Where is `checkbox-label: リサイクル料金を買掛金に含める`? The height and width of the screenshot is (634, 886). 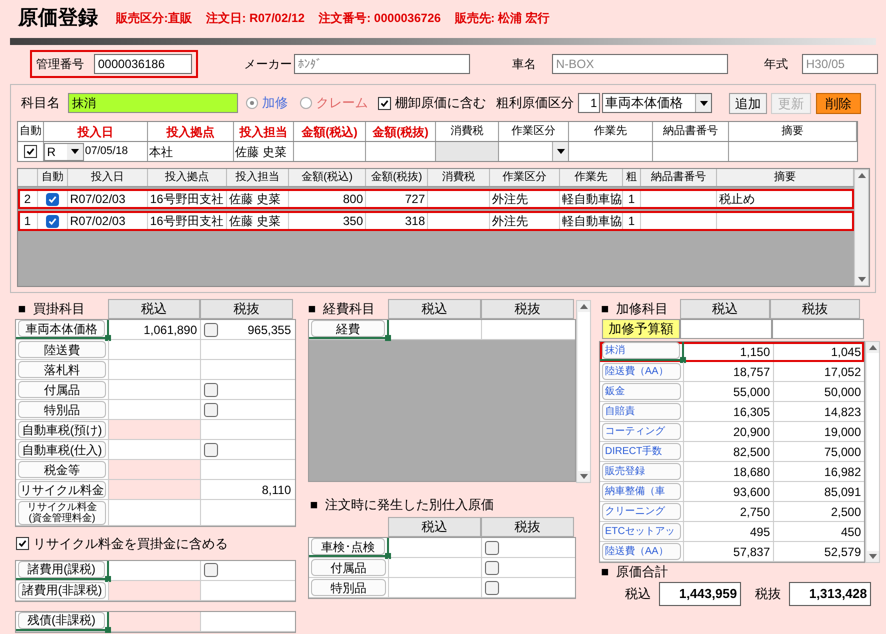
checkbox-label: リサイクル料金を買掛金に含める is located at coordinates (130, 544).